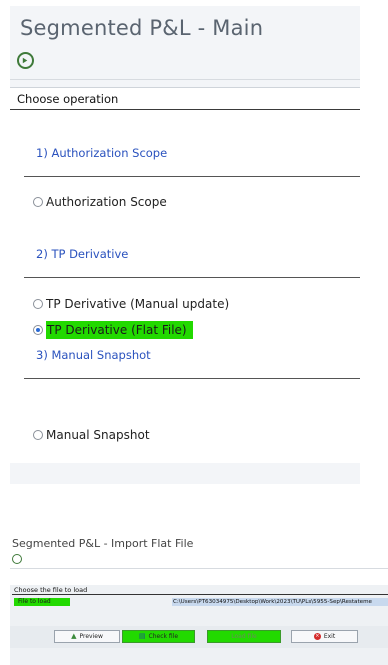  What do you see at coordinates (119, 330) in the screenshot?
I see `radio-label: TP Derivative (Flat File)` at bounding box center [119, 330].